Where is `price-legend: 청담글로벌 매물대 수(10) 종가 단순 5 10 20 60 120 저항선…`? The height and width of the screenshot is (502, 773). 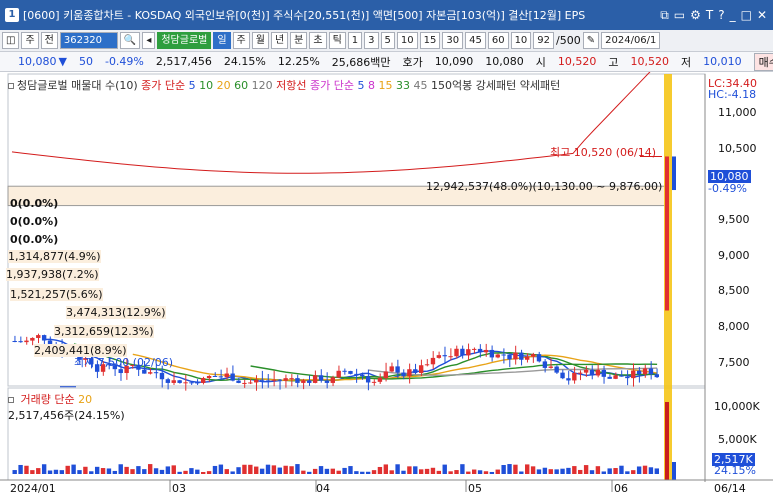 price-legend: 청담글로벌 매물대 수(10) 종가 단순 5 10 20 60 120 저항선… is located at coordinates (284, 85).